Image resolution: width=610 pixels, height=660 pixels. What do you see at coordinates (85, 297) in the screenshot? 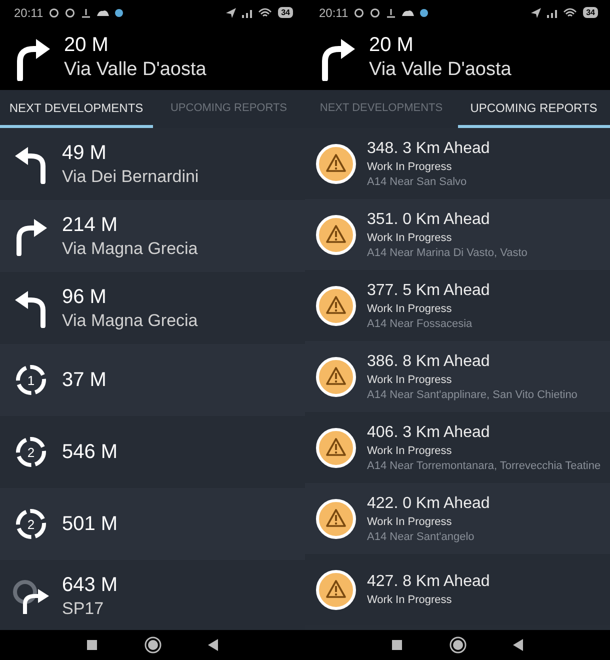
I see `maneuver-distance: 96 M` at bounding box center [85, 297].